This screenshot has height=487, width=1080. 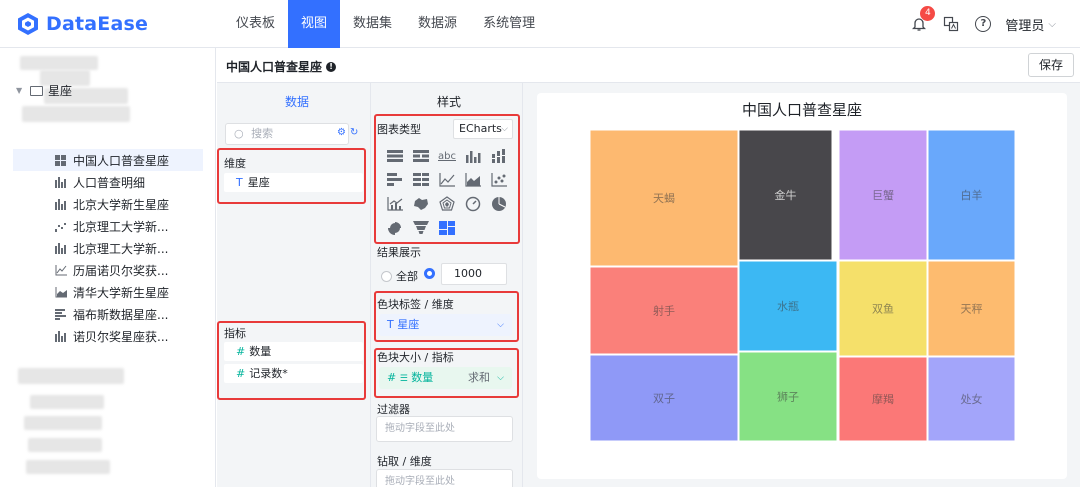 What do you see at coordinates (395, 204) in the screenshot?
I see `line-bar-icon` at bounding box center [395, 204].